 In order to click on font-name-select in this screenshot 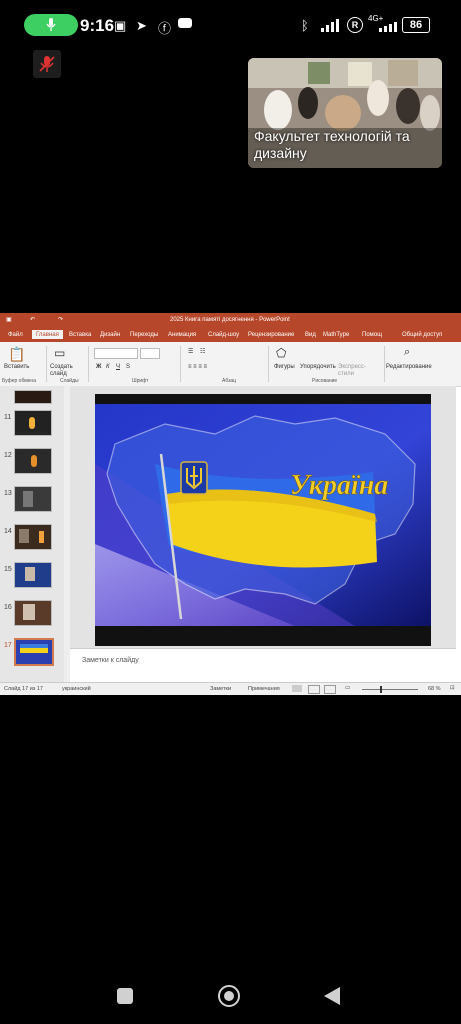, I will do `click(116, 353)`.